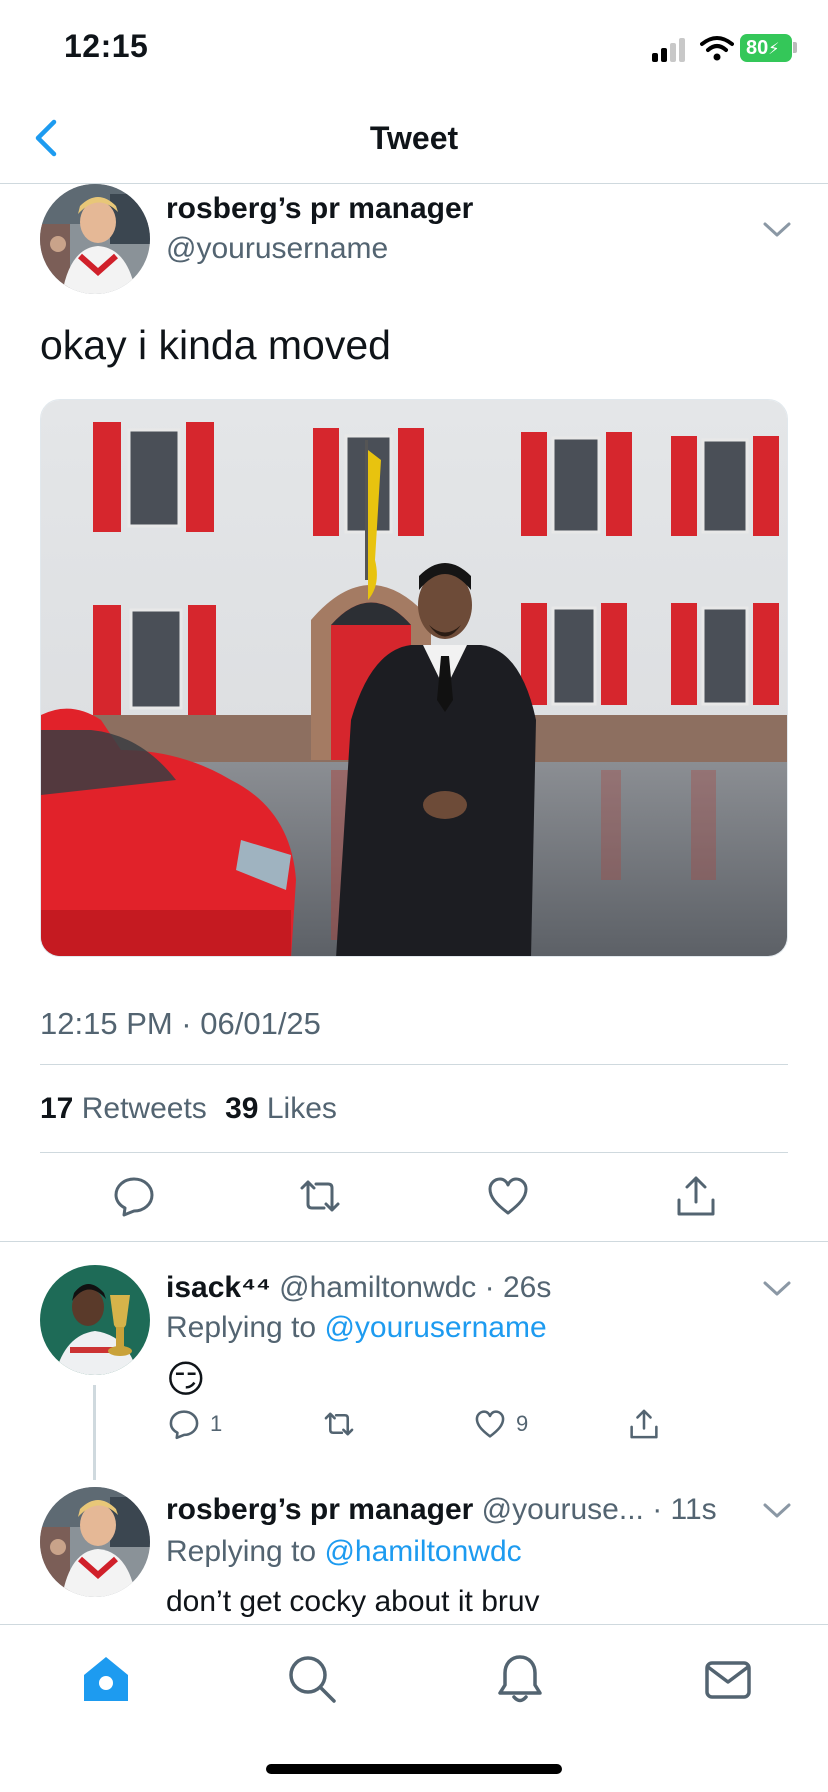 The image size is (828, 1792). I want to click on reply-action: 1, so click(195, 1424).